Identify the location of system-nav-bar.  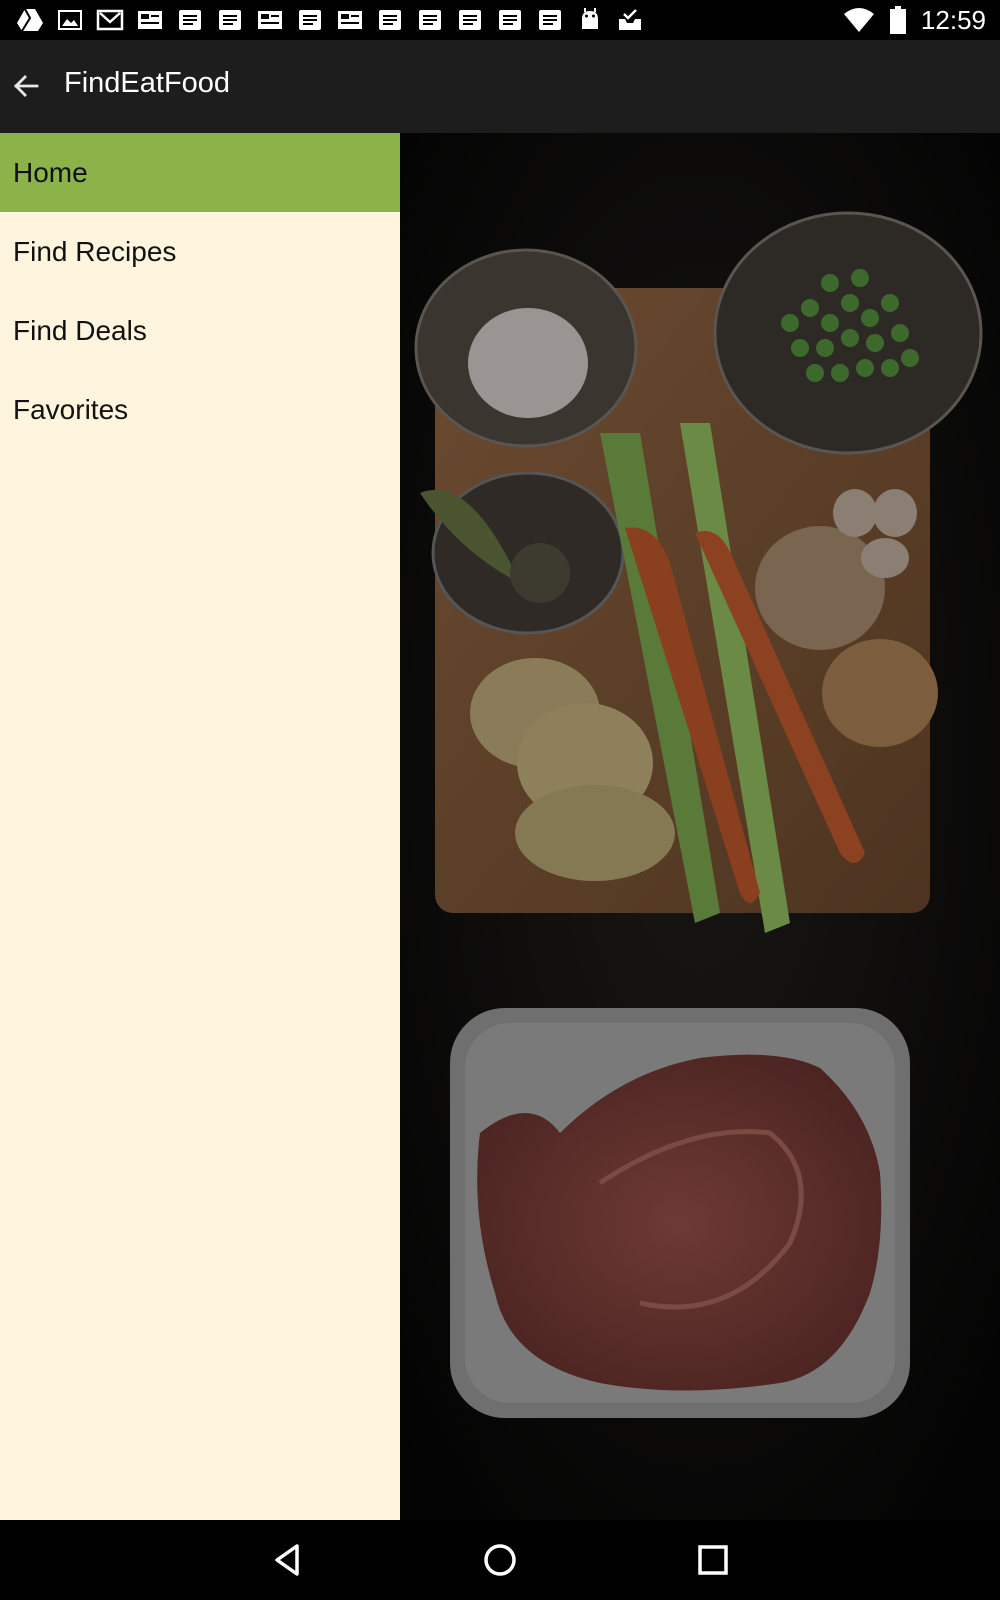
(500, 1560).